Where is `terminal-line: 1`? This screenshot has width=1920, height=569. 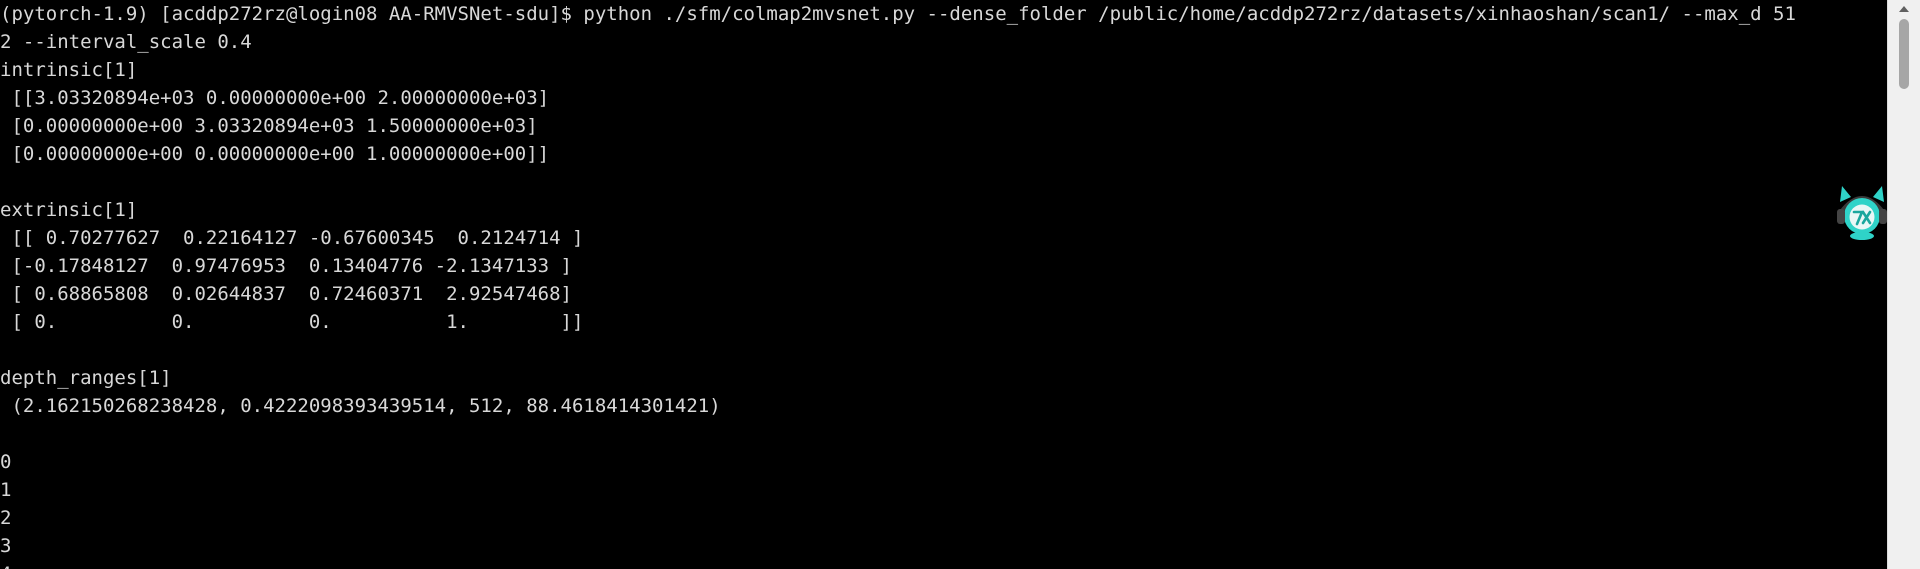
terminal-line: 1 is located at coordinates (6, 490).